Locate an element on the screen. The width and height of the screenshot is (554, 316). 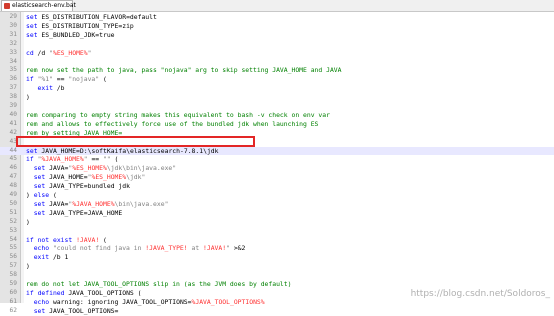
line-number: 53 is located at coordinates (13, 230).